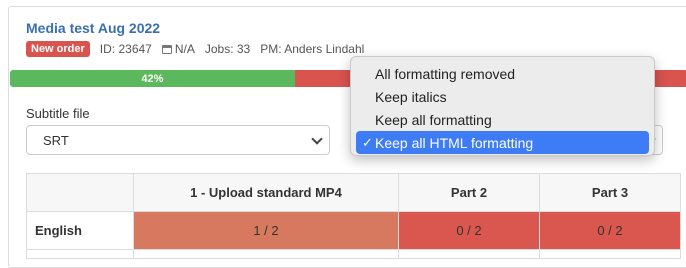 This screenshot has height=268, width=686. Describe the element at coordinates (266, 230) in the screenshot. I see `job-cell-part1: 1 / 2` at that location.